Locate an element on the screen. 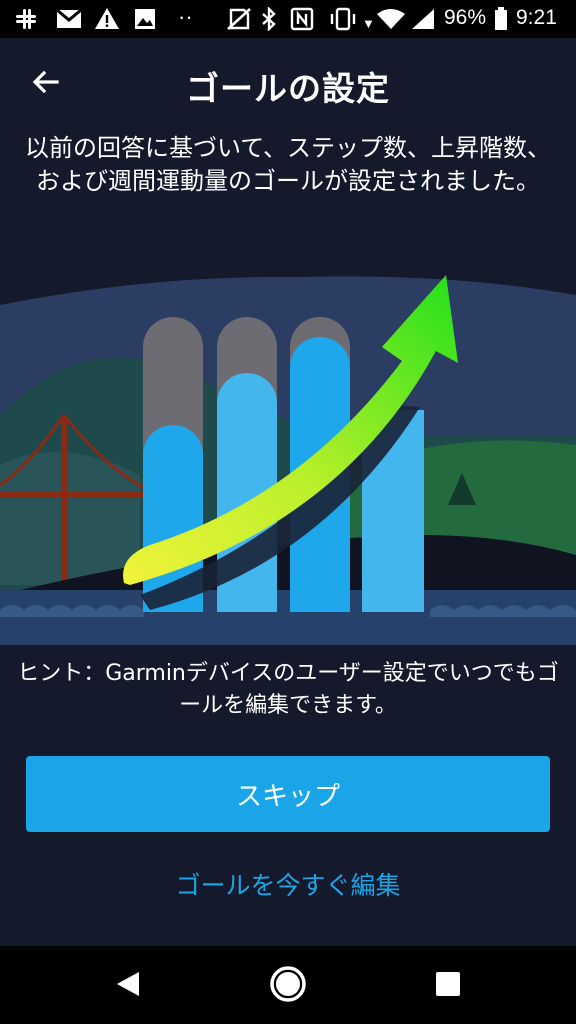 Image resolution: width=576 pixels, height=1024 pixels. data-arrow-icon: ▼ is located at coordinates (368, 23).